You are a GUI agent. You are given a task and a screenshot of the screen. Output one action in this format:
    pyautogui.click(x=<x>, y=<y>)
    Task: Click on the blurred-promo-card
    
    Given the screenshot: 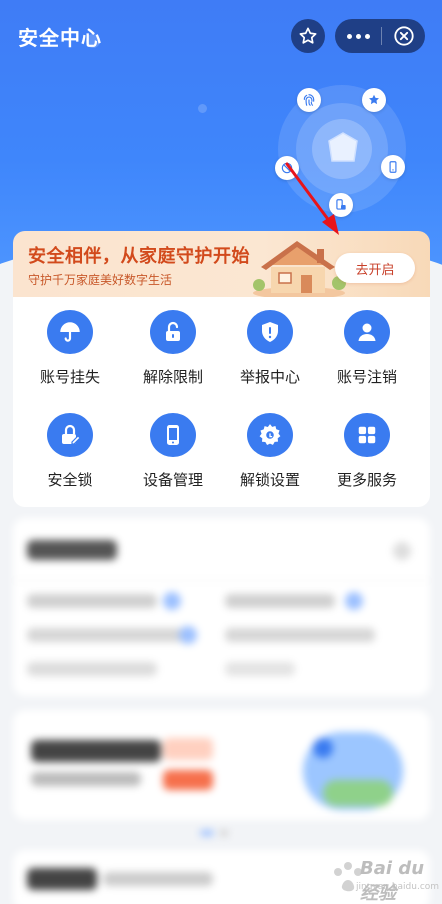 What is the action you would take?
    pyautogui.click(x=221, y=765)
    